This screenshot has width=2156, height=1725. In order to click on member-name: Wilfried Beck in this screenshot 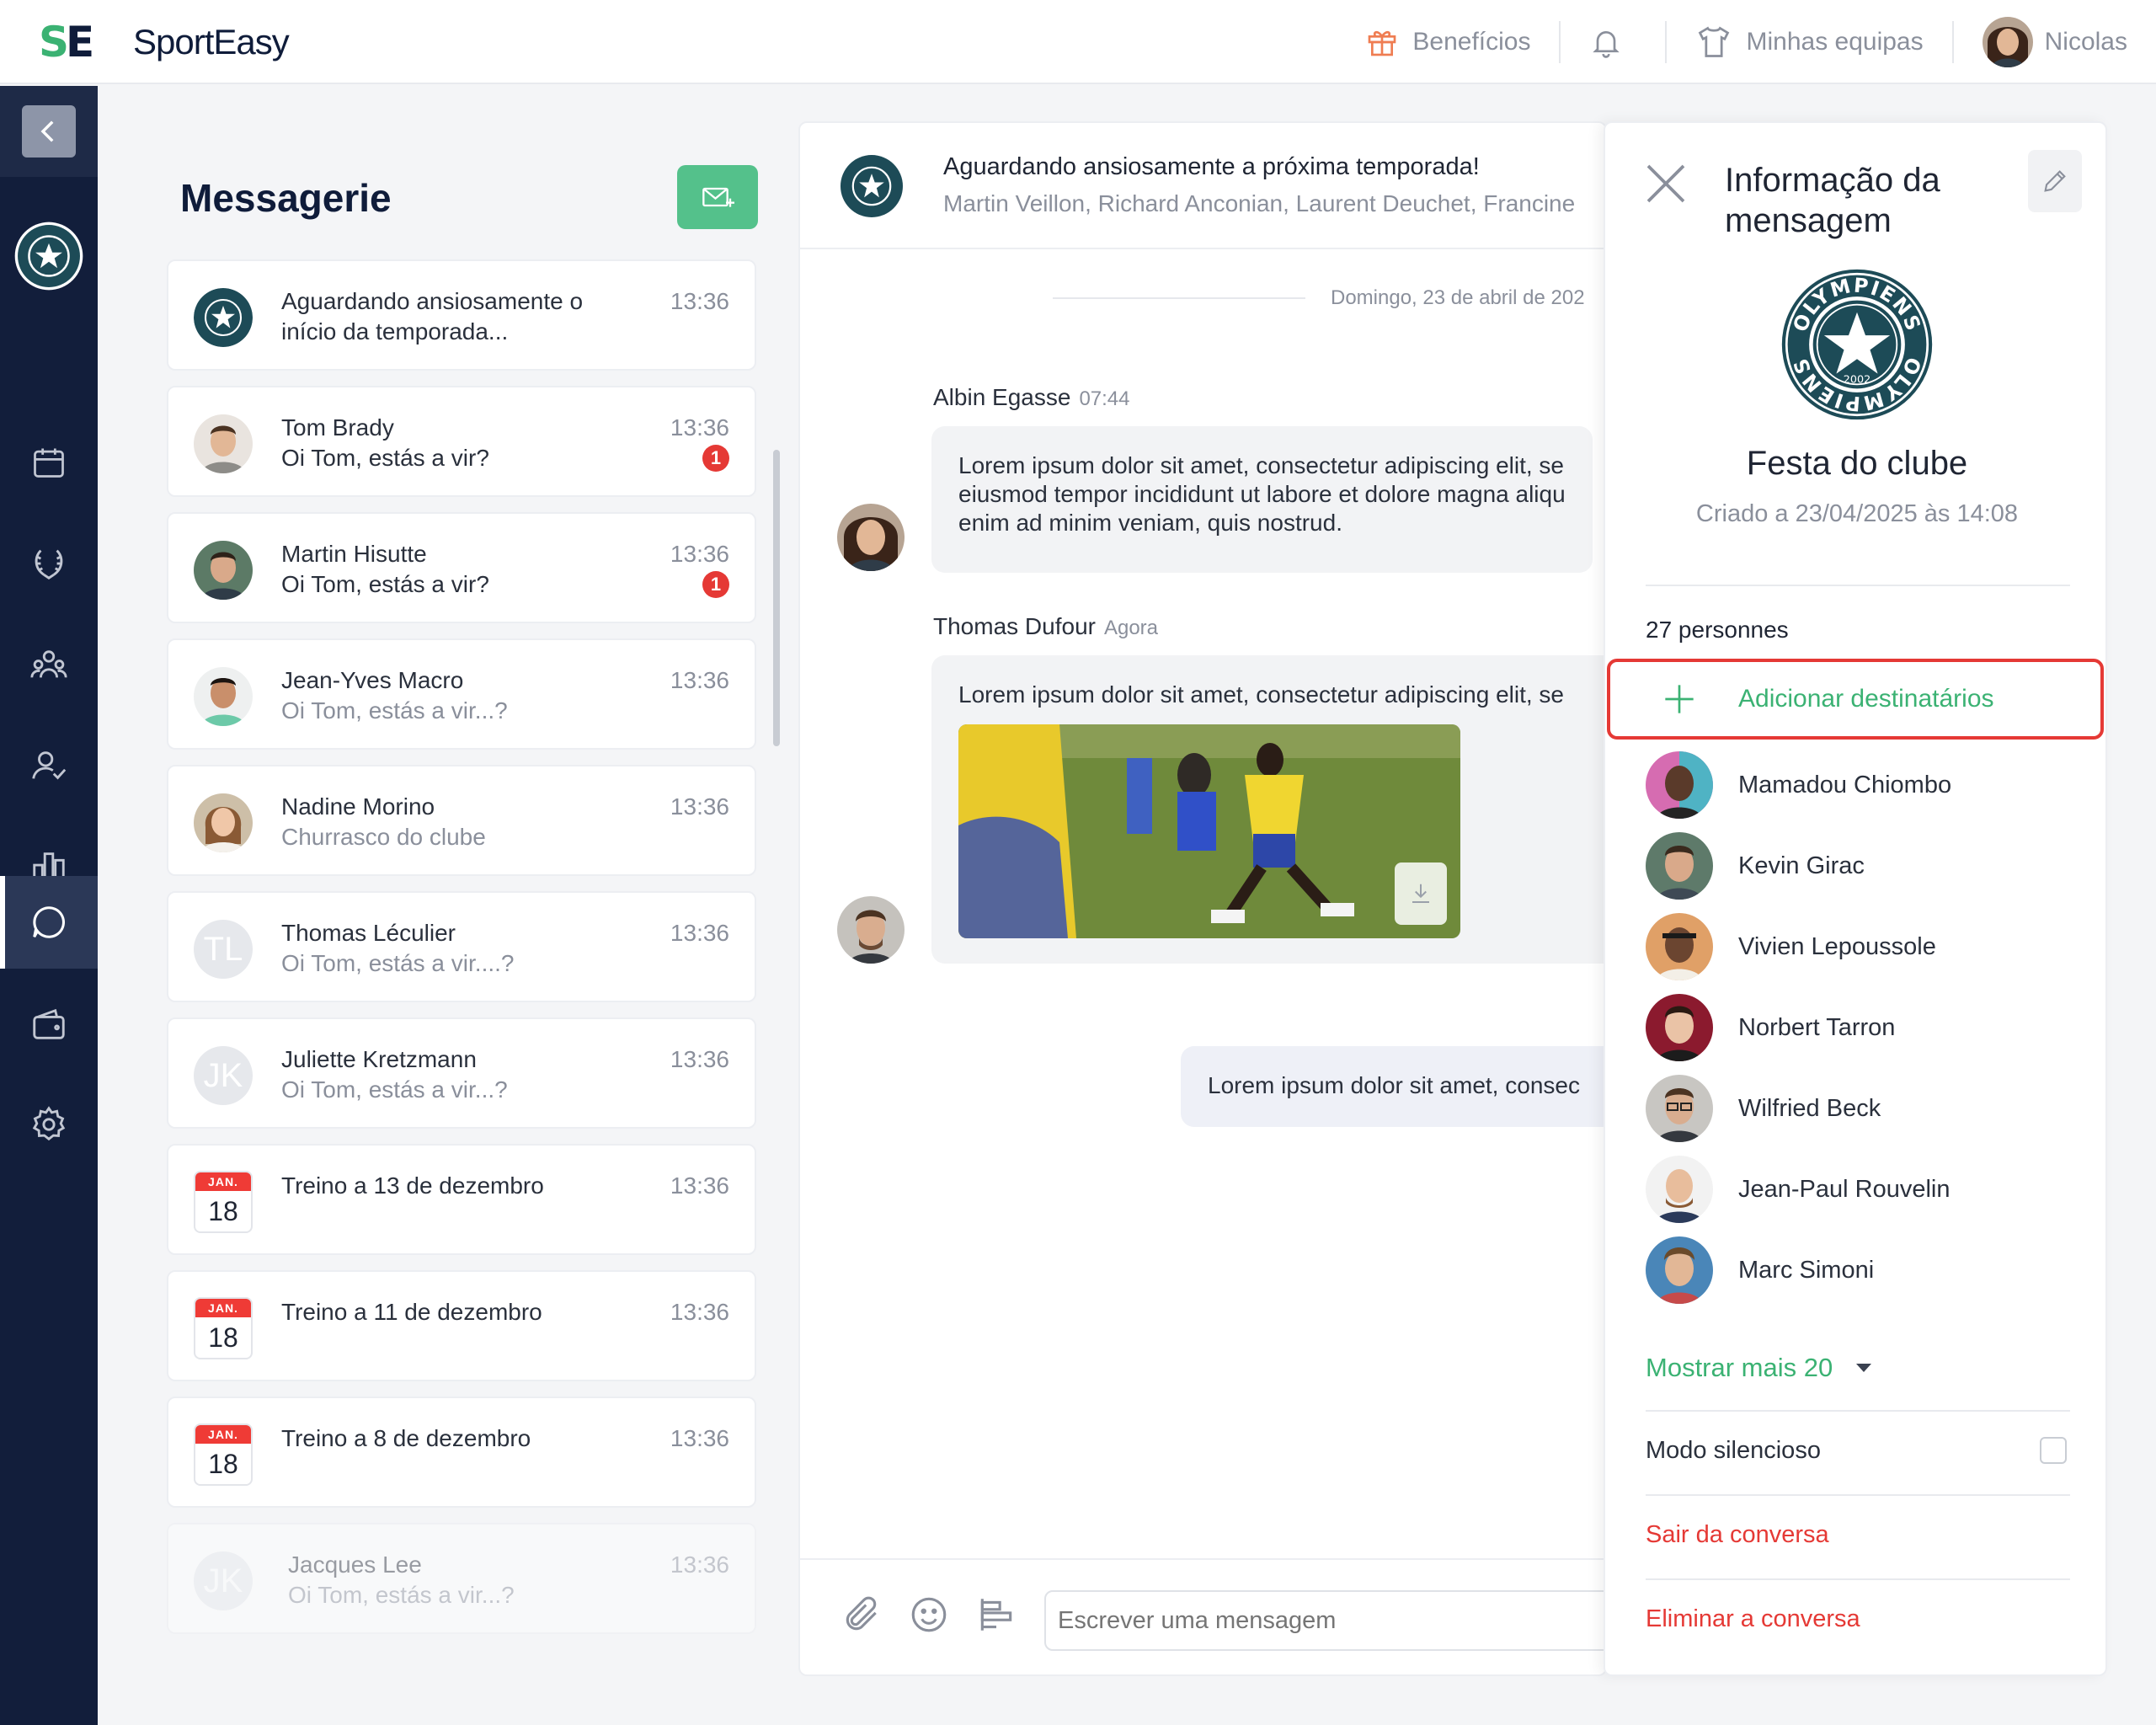, I will do `click(1809, 1108)`.